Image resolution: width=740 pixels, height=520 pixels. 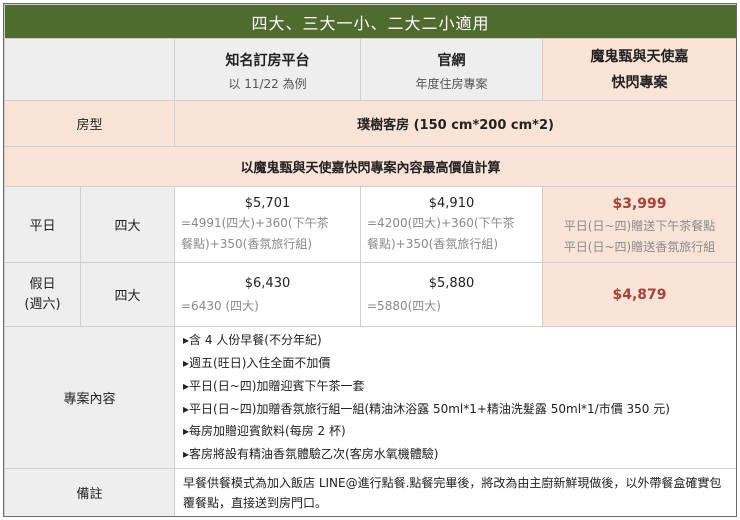 I want to click on weekday-official-detail-1: =4200(四大)+360(下午茶, so click(x=441, y=222).